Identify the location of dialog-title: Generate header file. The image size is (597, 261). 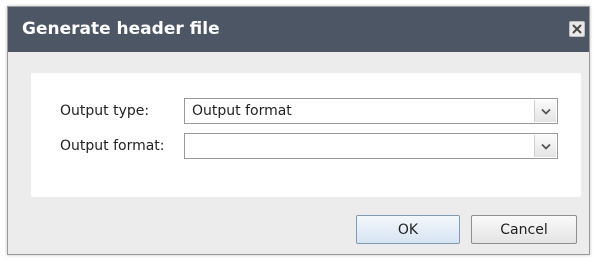
(121, 29).